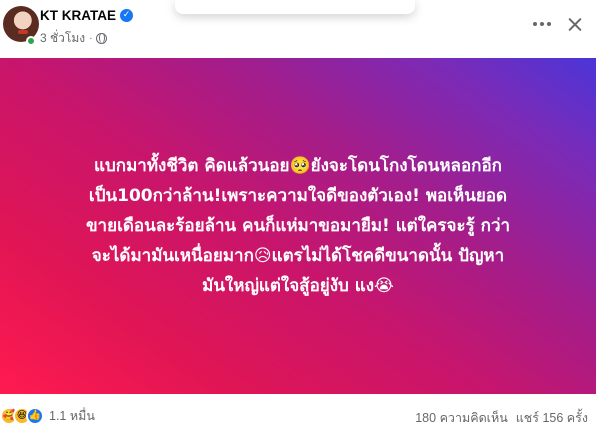 This screenshot has height=433, width=596. Describe the element at coordinates (575, 25) in the screenshot. I see `close-icon` at that location.